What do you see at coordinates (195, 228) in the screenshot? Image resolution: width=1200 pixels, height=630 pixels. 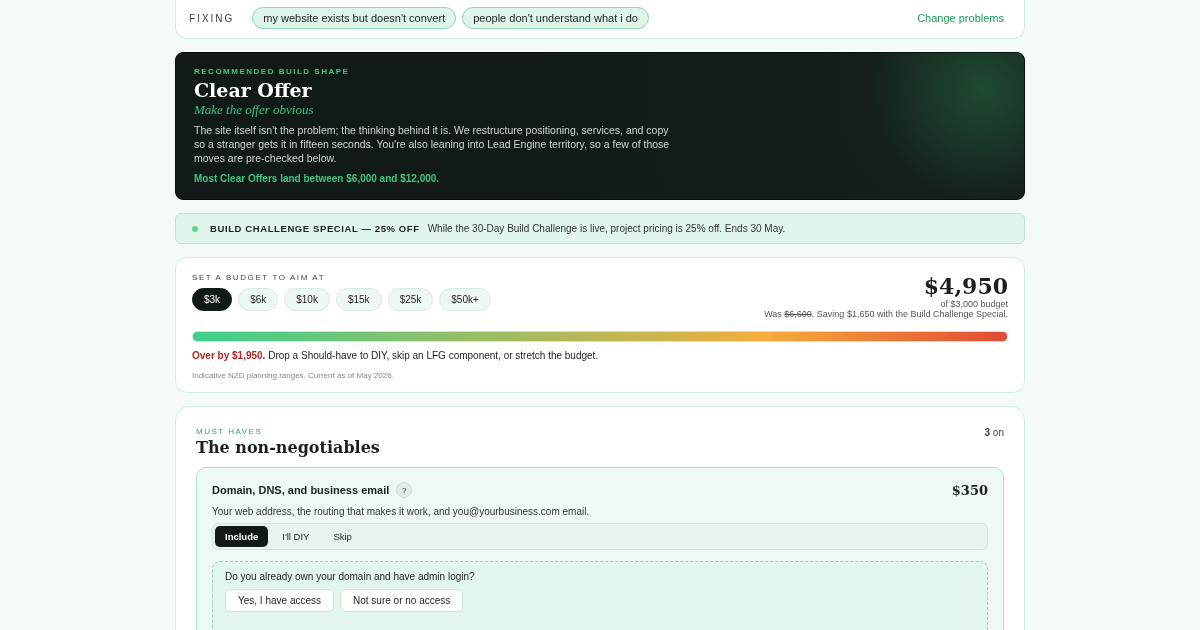 I see `status-dot-icon` at bounding box center [195, 228].